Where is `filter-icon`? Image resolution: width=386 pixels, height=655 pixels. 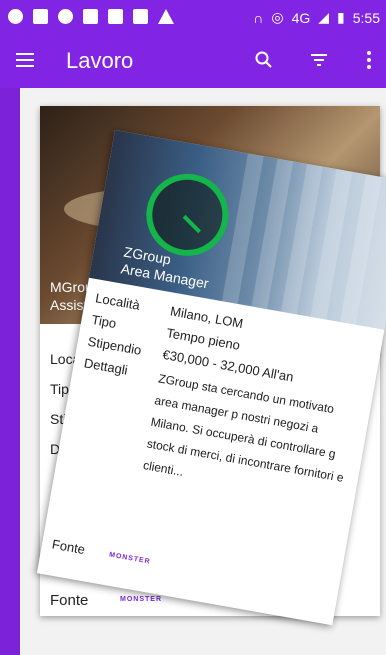 filter-icon is located at coordinates (319, 60).